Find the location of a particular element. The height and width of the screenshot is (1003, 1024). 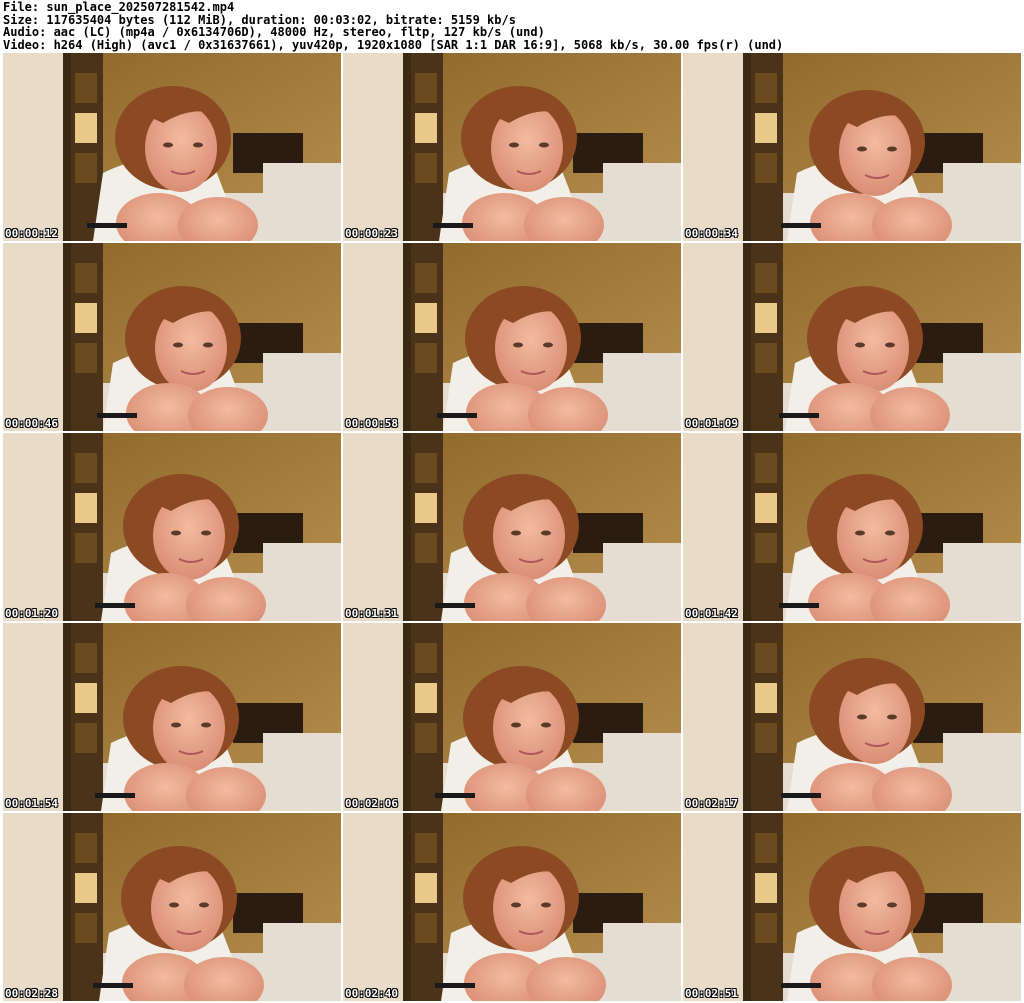

thumbnail: 00:01:31 is located at coordinates (512, 527).